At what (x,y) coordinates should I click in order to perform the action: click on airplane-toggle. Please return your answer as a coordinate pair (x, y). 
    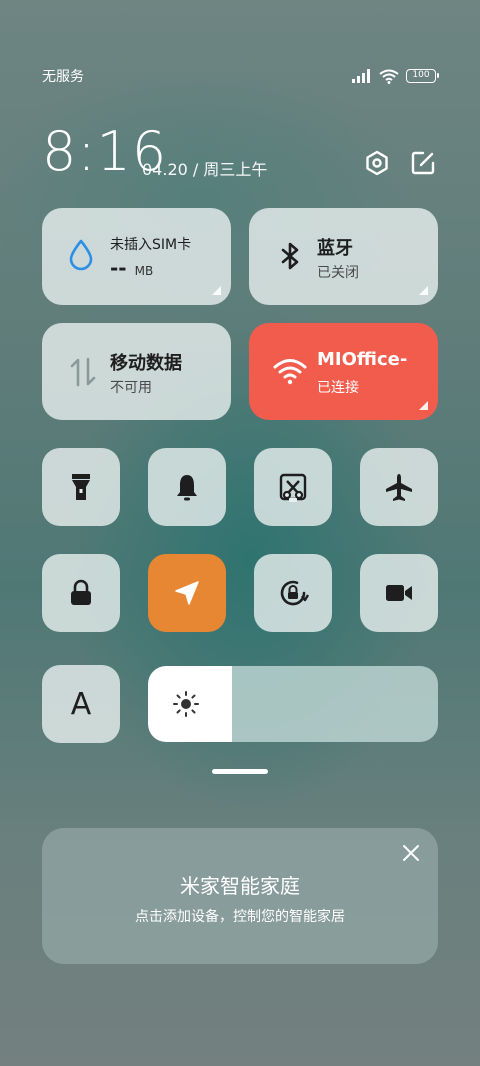
    Looking at the image, I should click on (399, 487).